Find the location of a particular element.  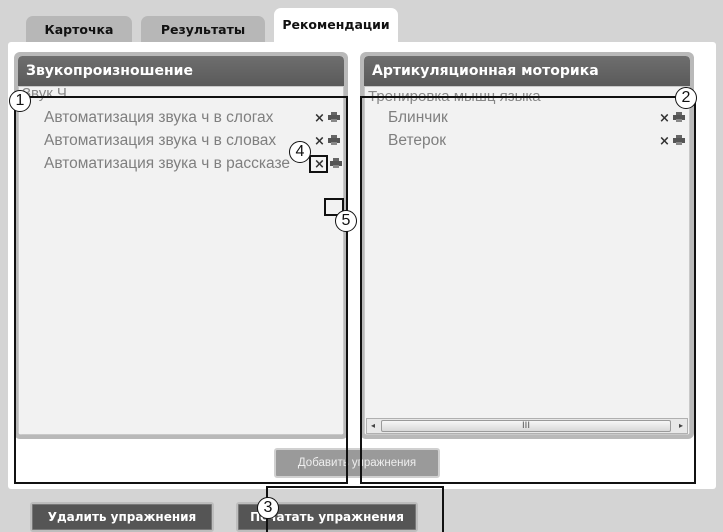

callout-number-1: 1 is located at coordinates (20, 101).